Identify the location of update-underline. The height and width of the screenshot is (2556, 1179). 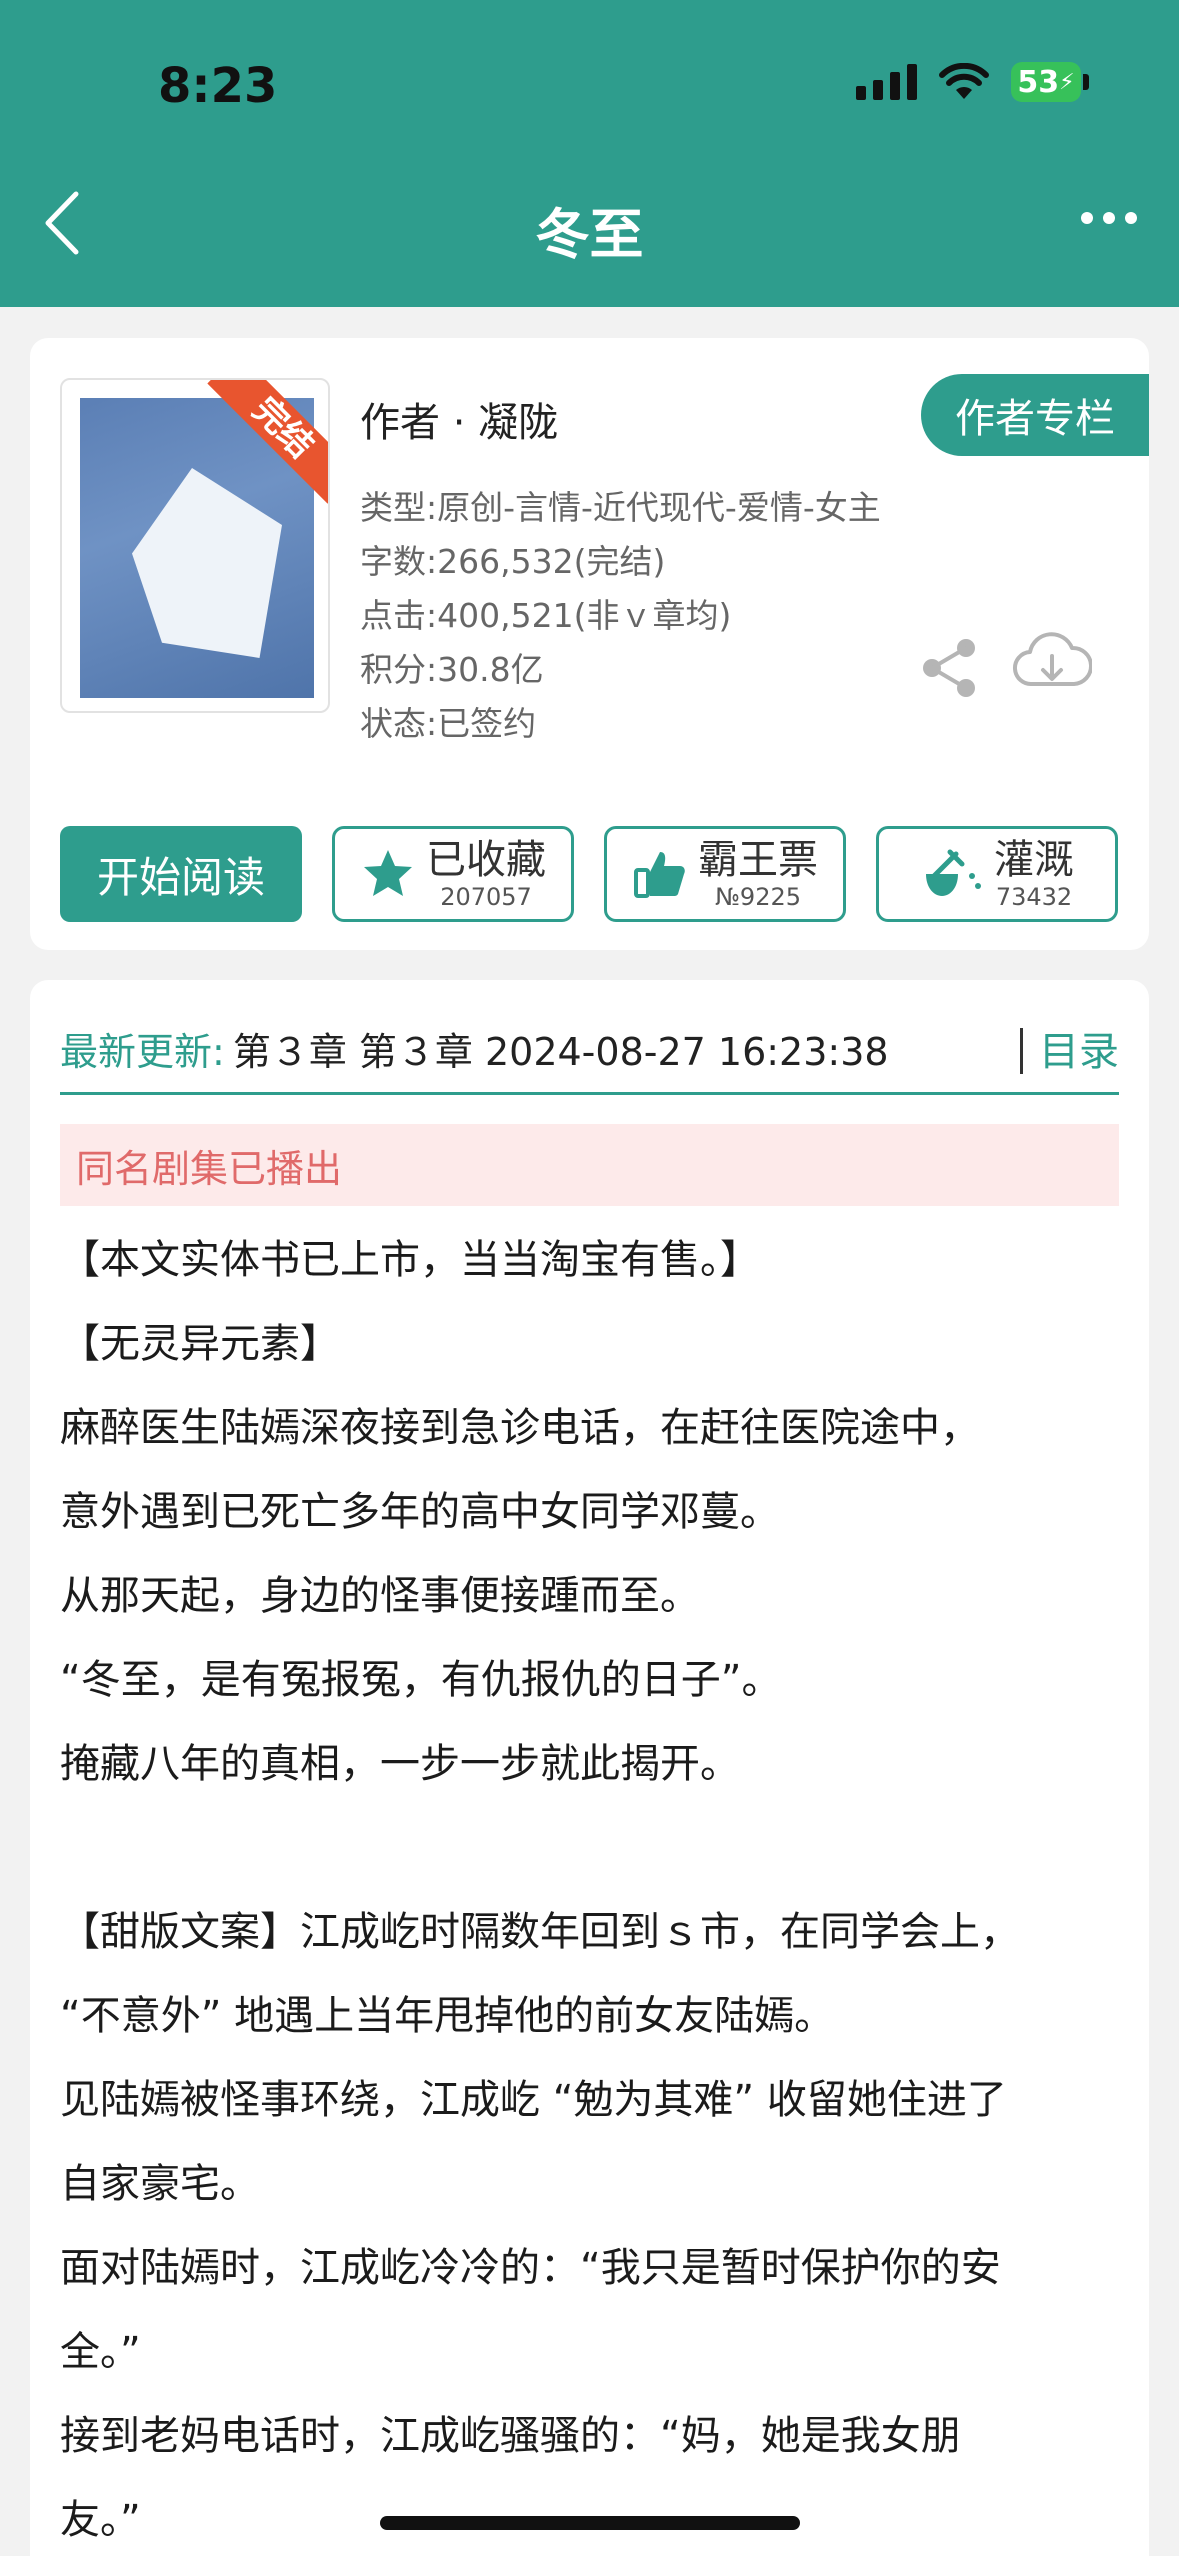
(589, 1093).